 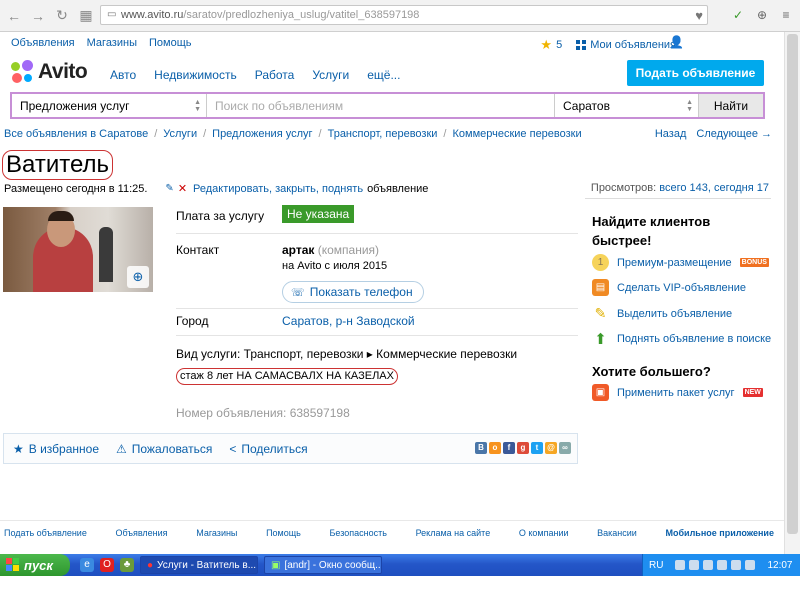 What do you see at coordinates (262, 134) in the screenshot?
I see `crumb-offers: Предложения услуг` at bounding box center [262, 134].